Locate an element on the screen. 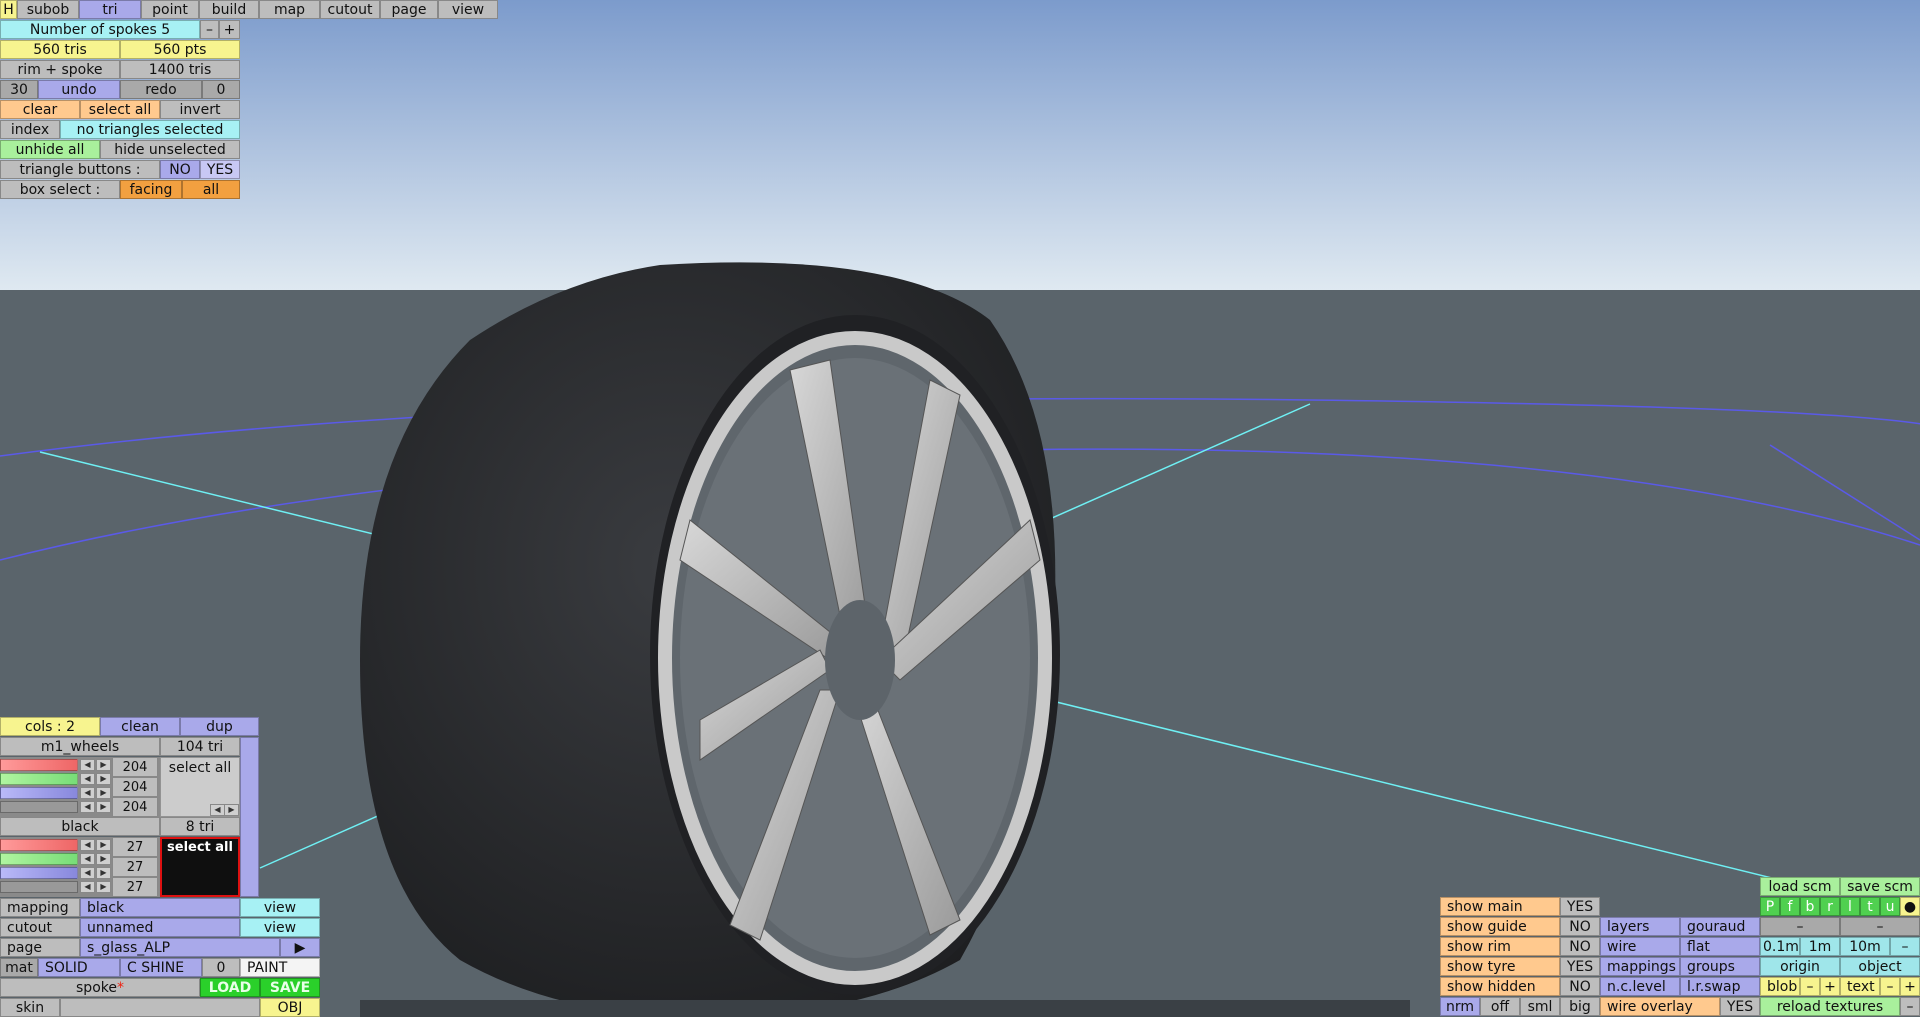 The width and height of the screenshot is (1920, 1017). colour-2-blue-slider is located at coordinates (39, 873).